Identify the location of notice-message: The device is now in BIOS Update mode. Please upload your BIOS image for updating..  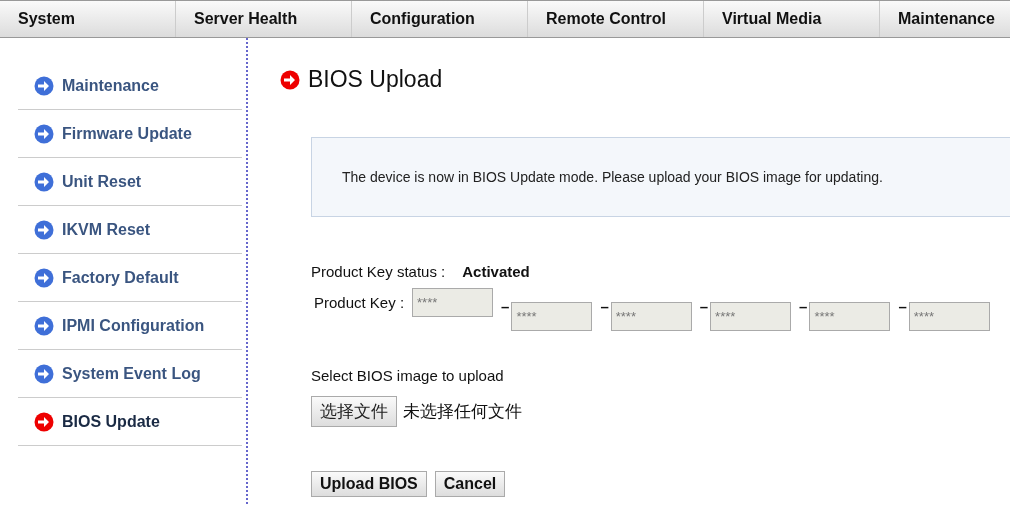
(660, 177).